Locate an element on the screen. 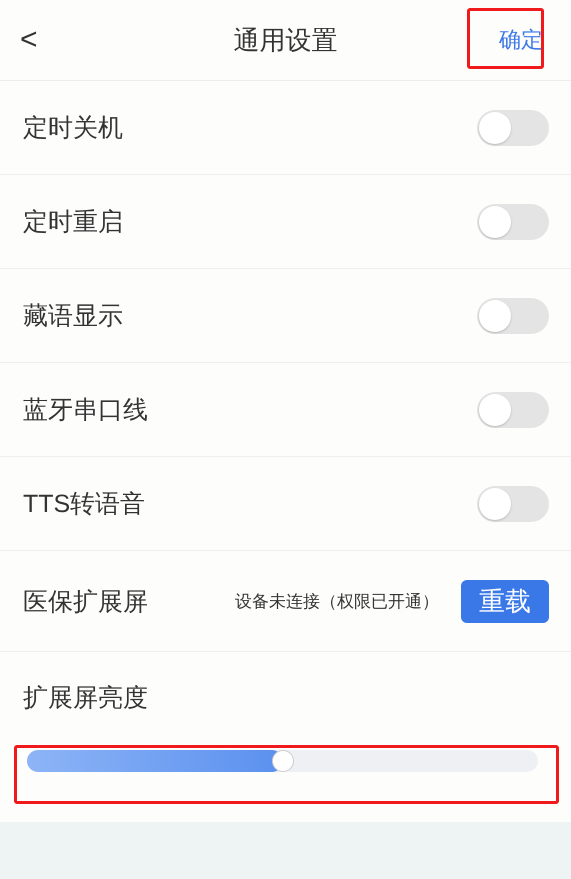 This screenshot has height=879, width=571. setting-label: 蓝牙串口线 is located at coordinates (85, 410).